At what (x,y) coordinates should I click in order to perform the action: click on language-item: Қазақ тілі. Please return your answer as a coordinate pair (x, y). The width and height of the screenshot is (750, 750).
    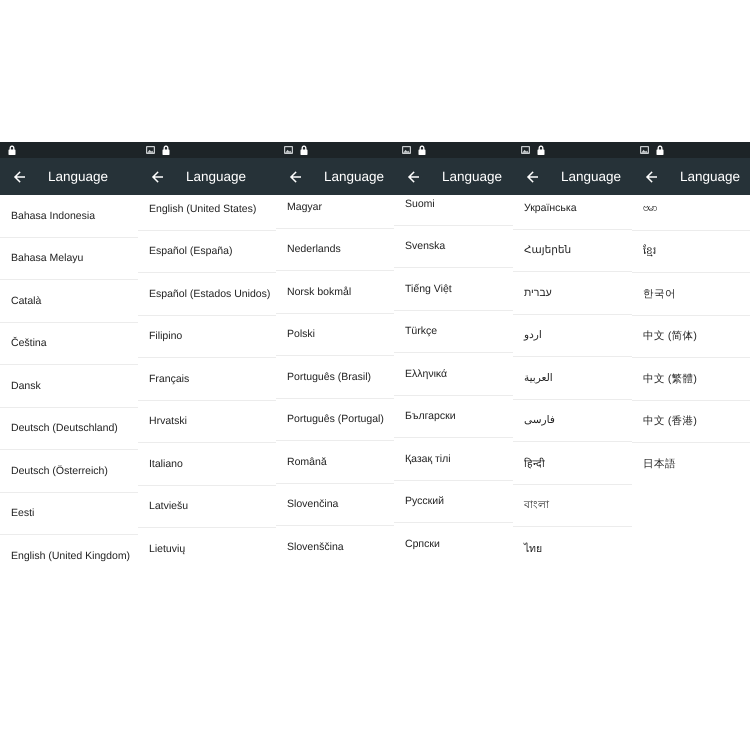
    Looking at the image, I should click on (453, 459).